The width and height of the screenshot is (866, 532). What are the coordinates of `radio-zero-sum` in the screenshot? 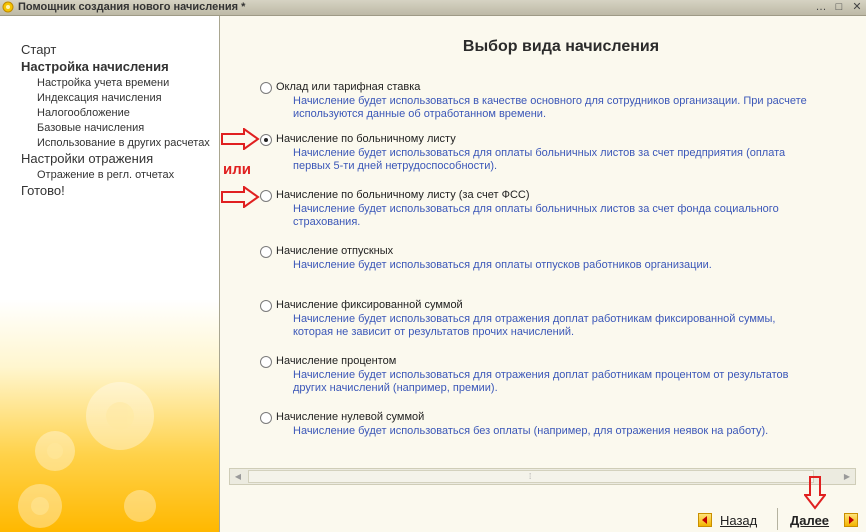 It's located at (266, 418).